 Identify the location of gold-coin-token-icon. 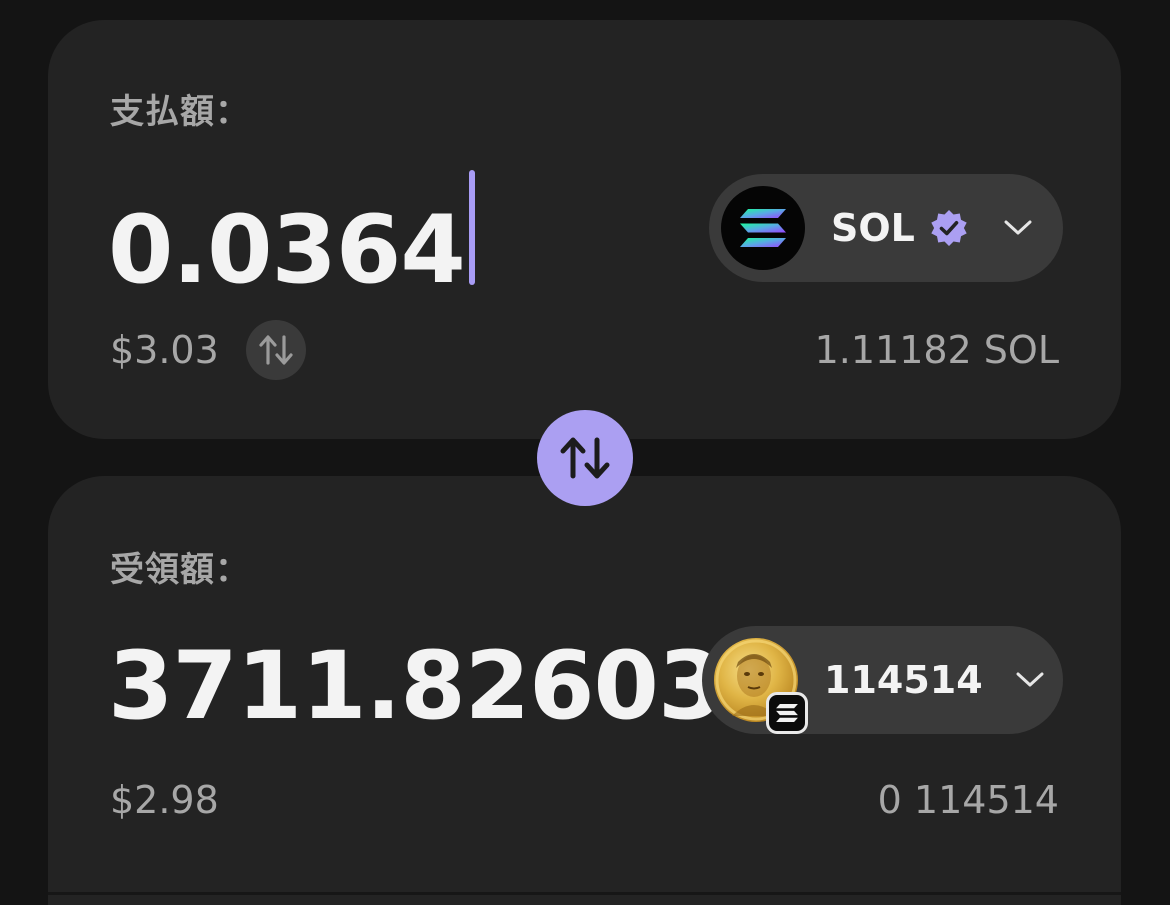
(761, 686).